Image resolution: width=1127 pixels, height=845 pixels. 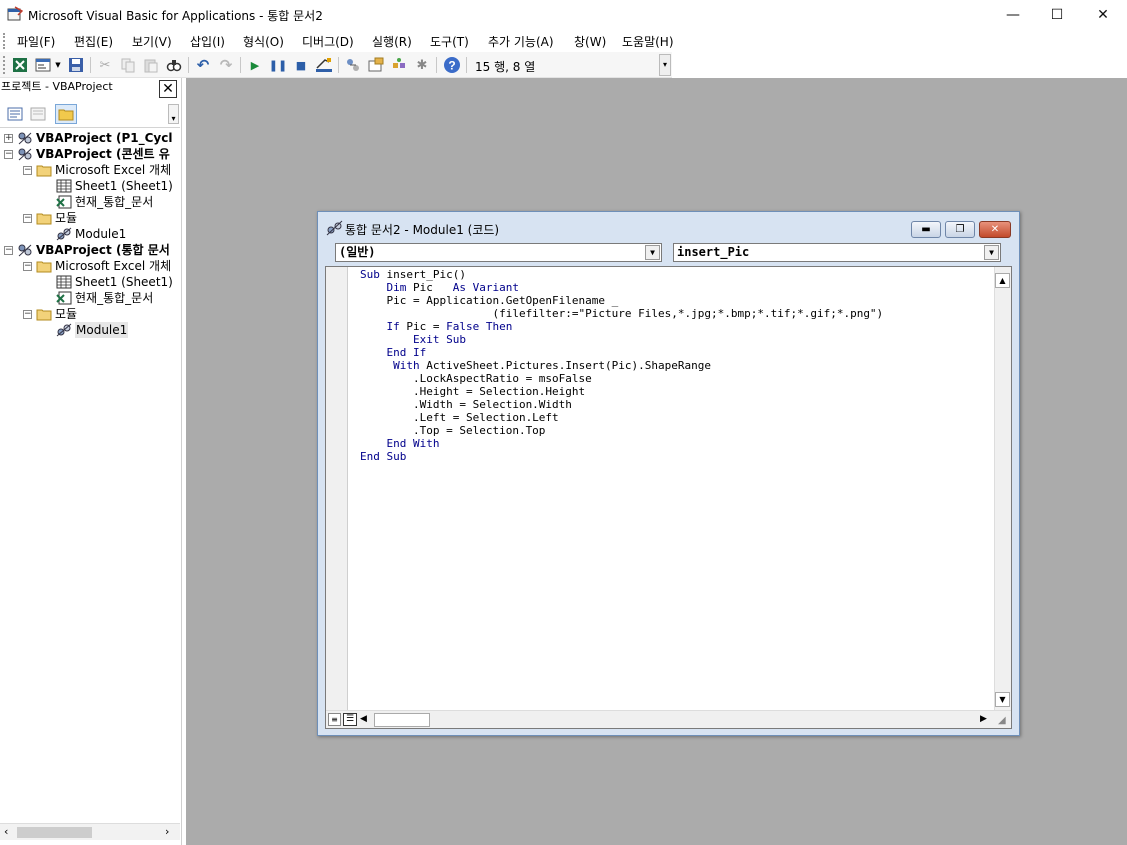 I want to click on menu-debug: 디버그(D), so click(x=328, y=41).